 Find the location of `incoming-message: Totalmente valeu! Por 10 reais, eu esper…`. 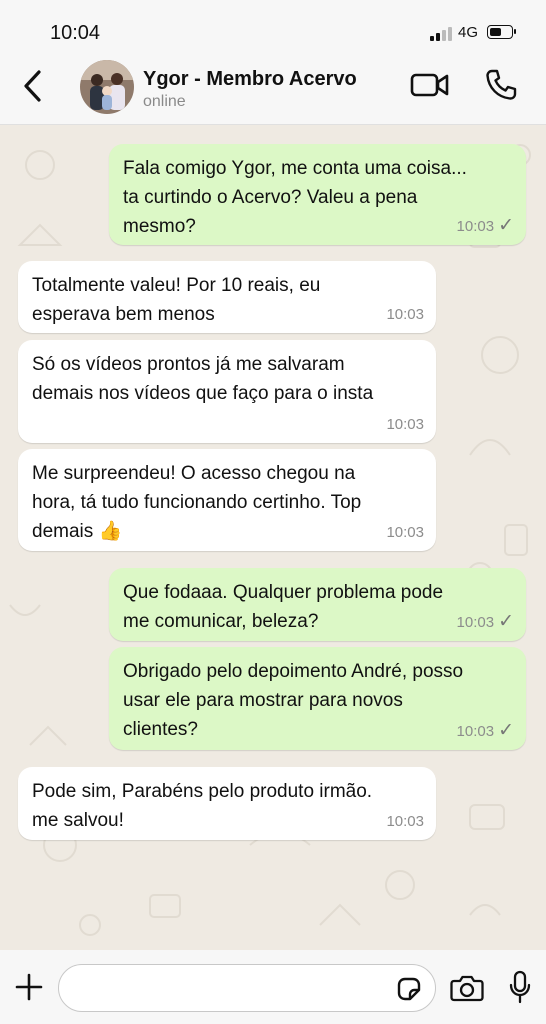

incoming-message: Totalmente valeu! Por 10 reais, eu esper… is located at coordinates (227, 297).